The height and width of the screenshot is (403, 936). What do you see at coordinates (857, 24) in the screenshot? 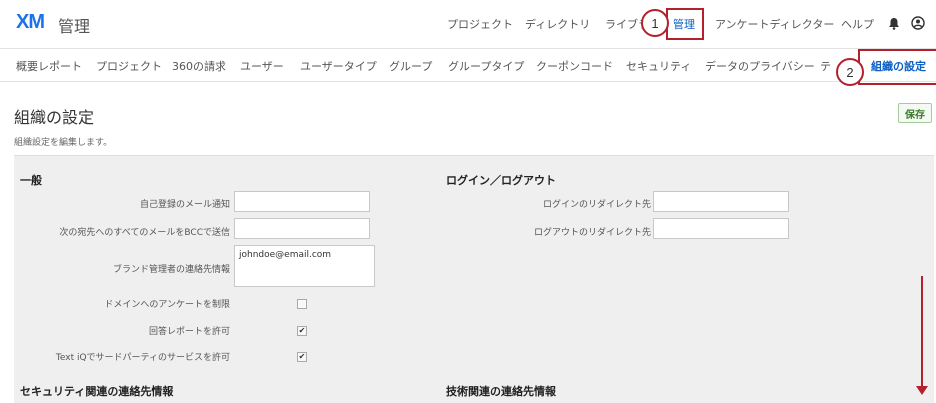
I see `nav-help: ヘルプ` at bounding box center [857, 24].